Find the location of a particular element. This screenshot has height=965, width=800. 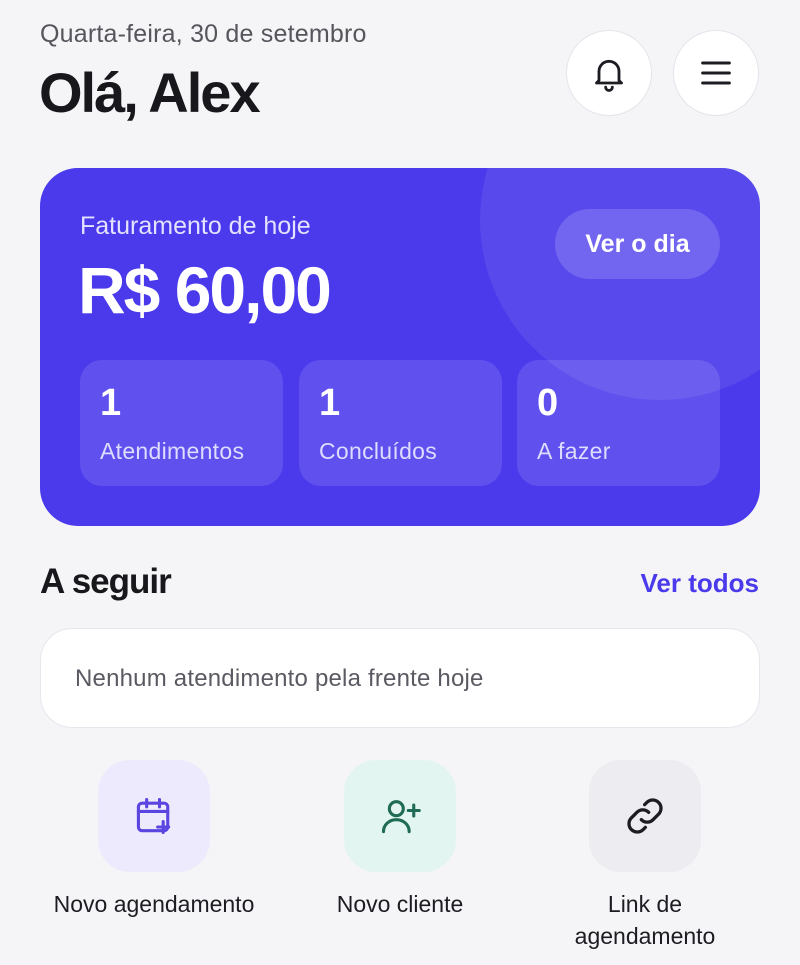

upcoming-empty-card: Nenhum atendimento pela frente hoje is located at coordinates (400, 678).